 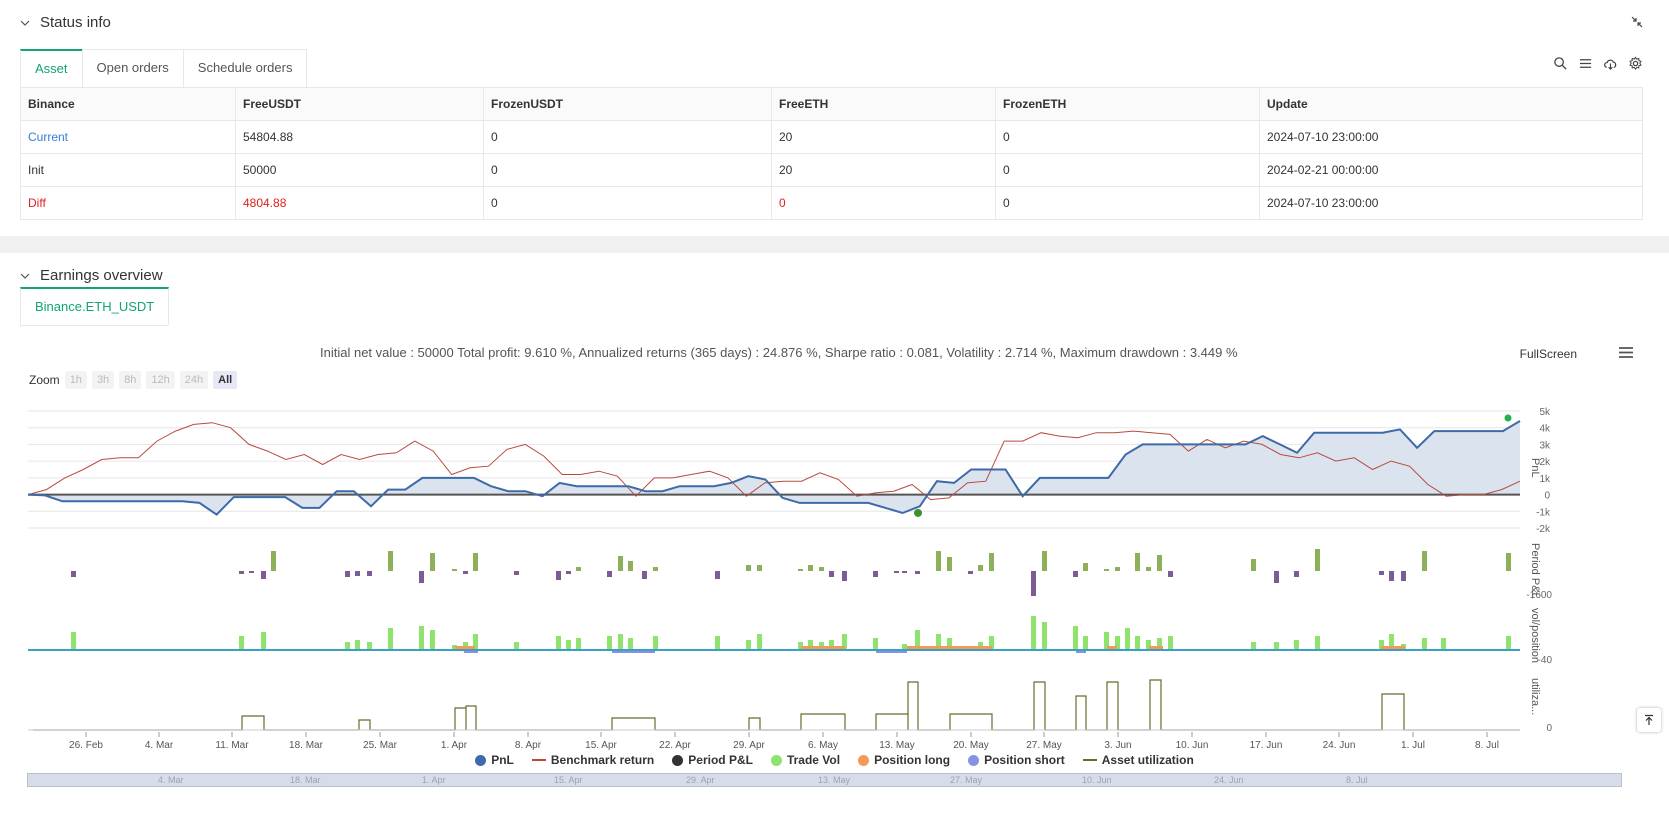 I want to click on x-tick-label: 26. Feb, so click(x=86, y=745).